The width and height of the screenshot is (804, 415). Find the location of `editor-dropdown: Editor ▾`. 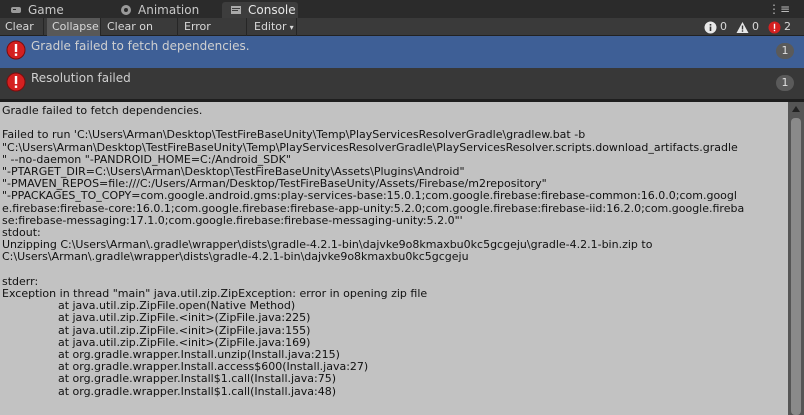

editor-dropdown: Editor ▾ is located at coordinates (273, 27).